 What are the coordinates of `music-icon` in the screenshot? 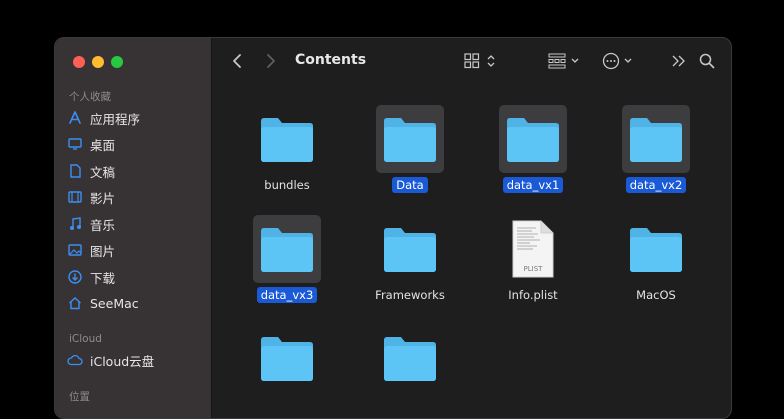 It's located at (75, 224).